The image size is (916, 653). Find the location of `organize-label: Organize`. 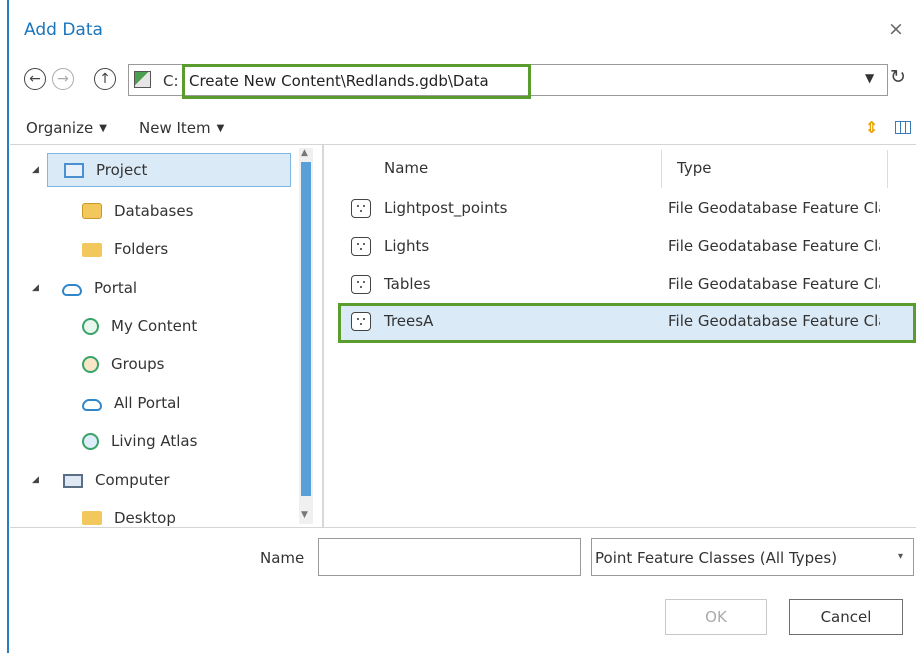

organize-label: Organize is located at coordinates (60, 128).